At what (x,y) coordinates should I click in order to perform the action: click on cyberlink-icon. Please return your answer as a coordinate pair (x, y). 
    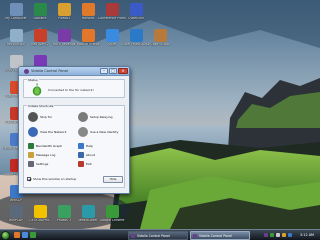
    Looking at the image, I should click on (136, 9).